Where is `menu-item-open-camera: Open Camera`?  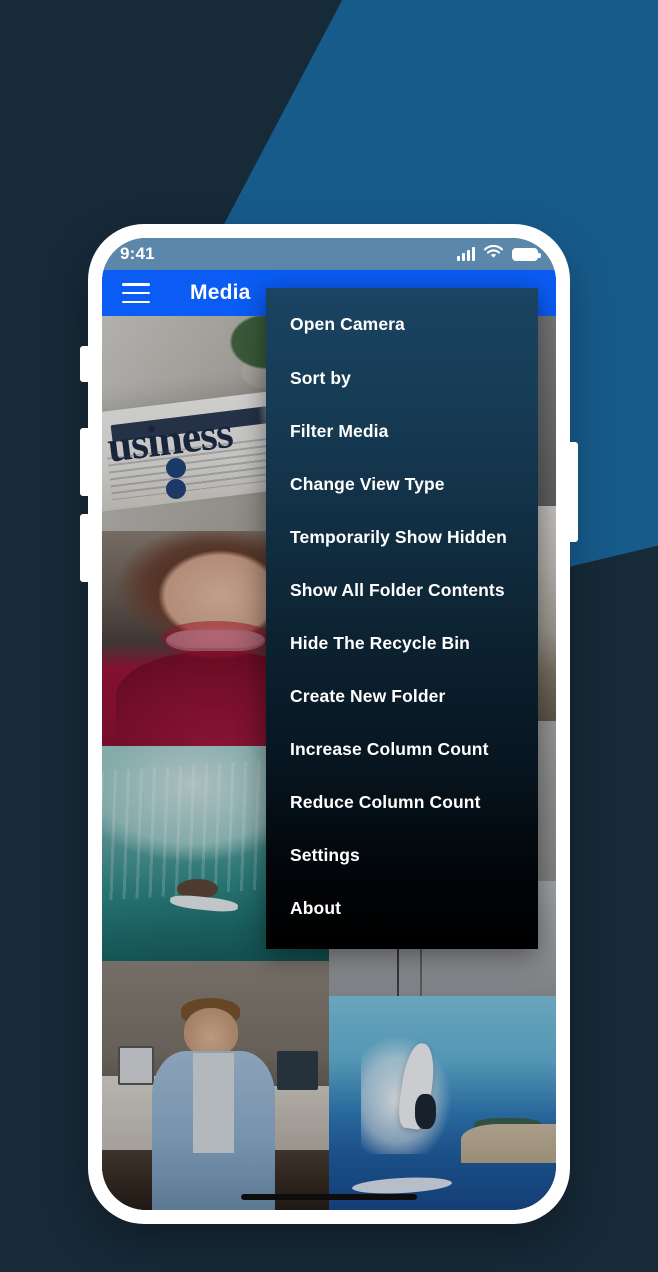
menu-item-open-camera: Open Camera is located at coordinates (402, 324).